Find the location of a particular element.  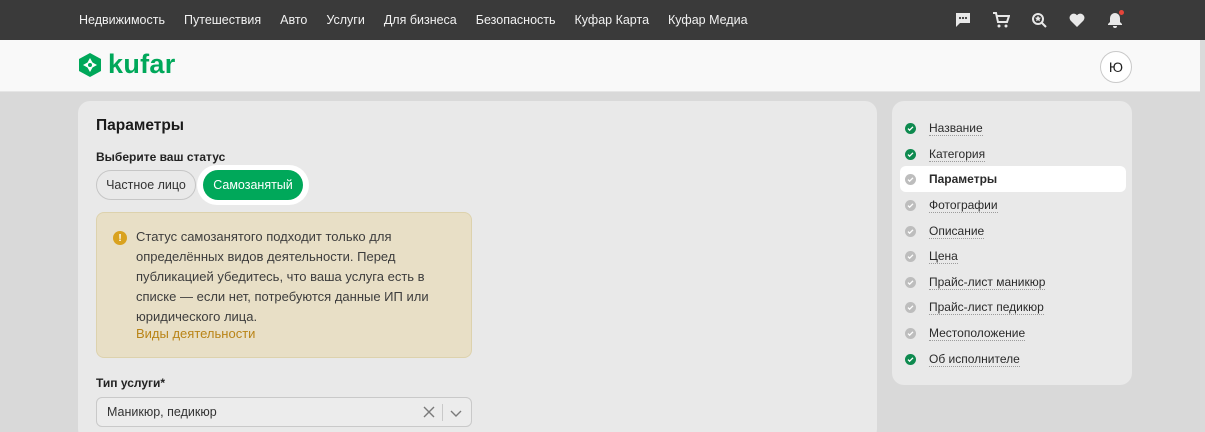

step-label: Параметры is located at coordinates (963, 179).